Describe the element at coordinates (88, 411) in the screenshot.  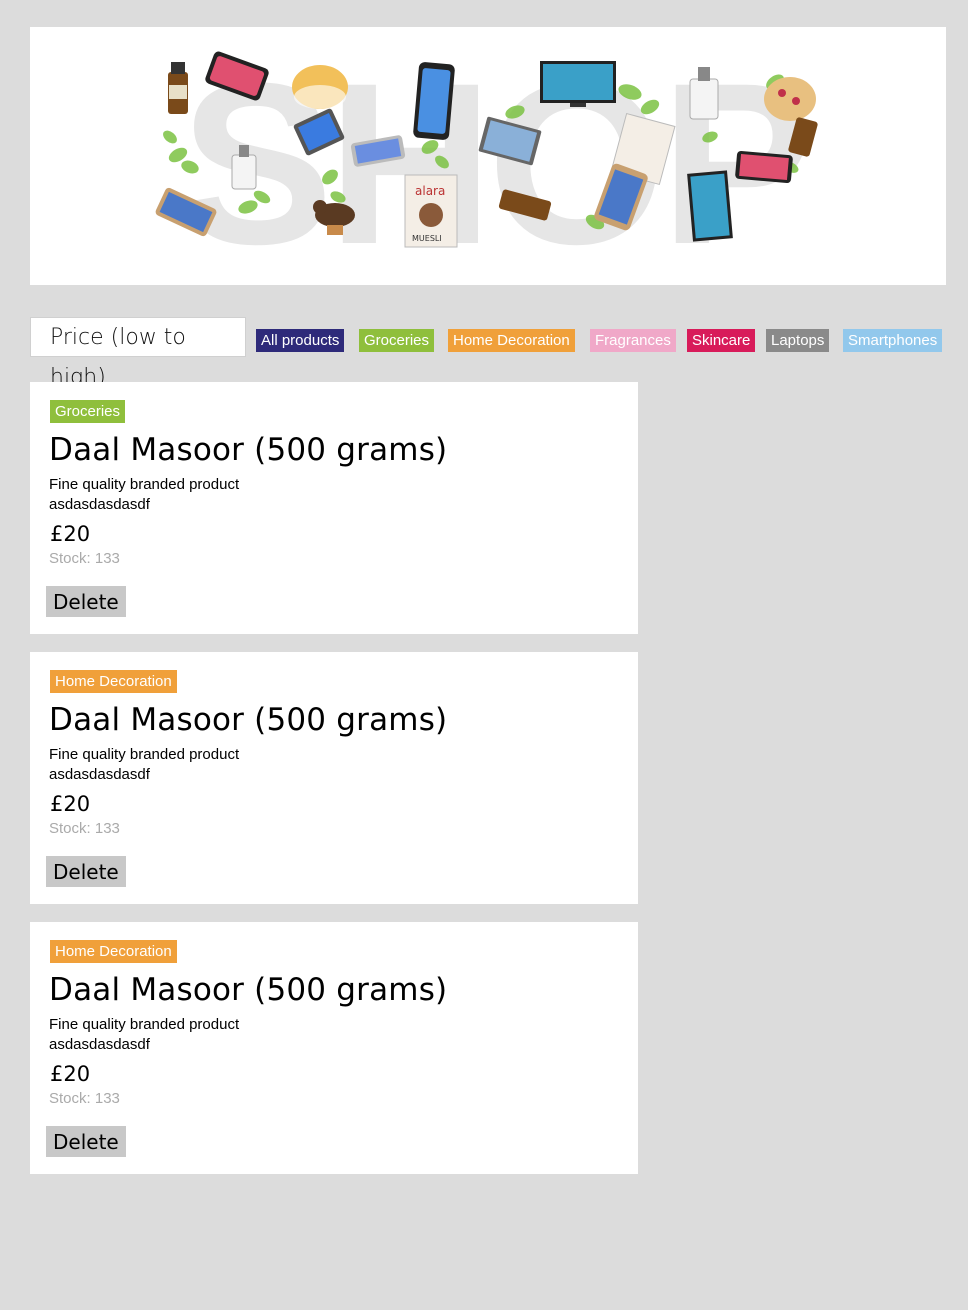
I see `category-tag: Groceries` at that location.